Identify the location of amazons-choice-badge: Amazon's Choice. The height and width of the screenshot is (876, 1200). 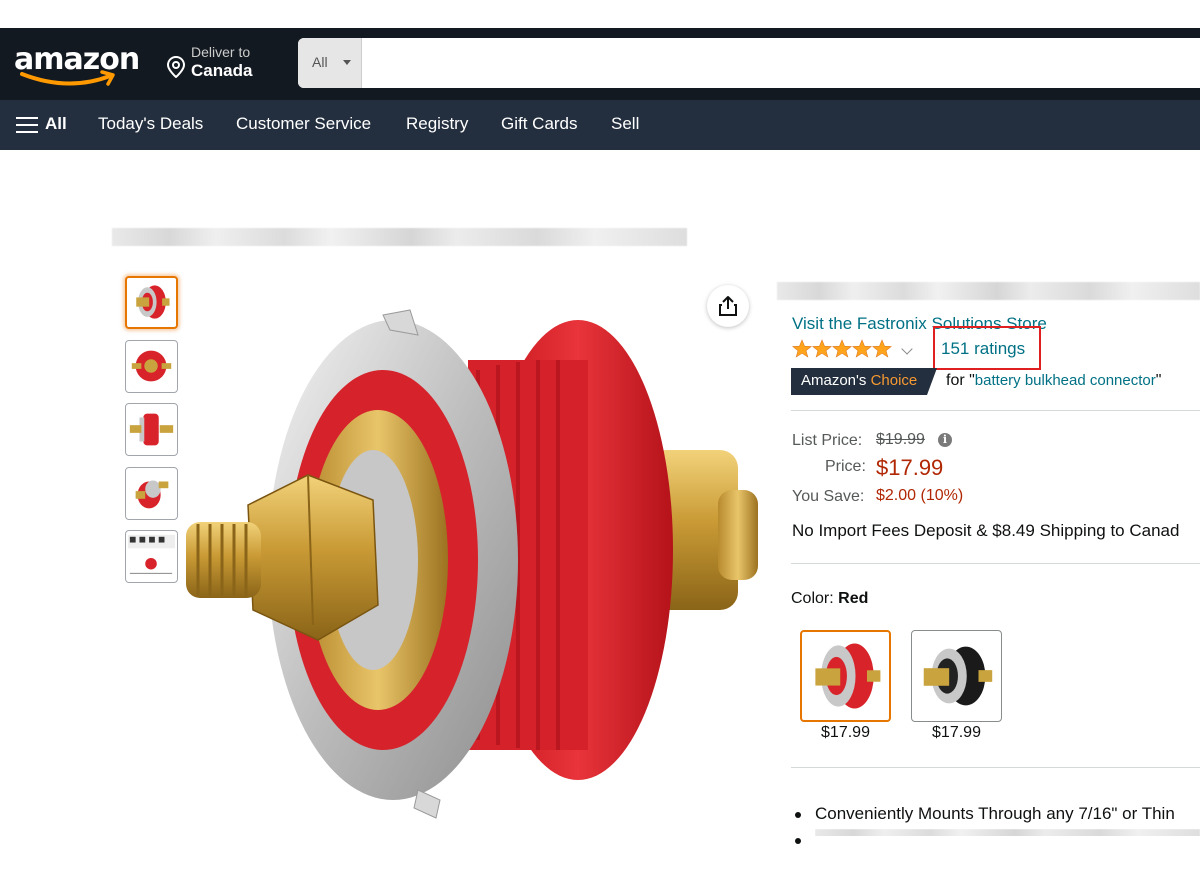
(864, 381).